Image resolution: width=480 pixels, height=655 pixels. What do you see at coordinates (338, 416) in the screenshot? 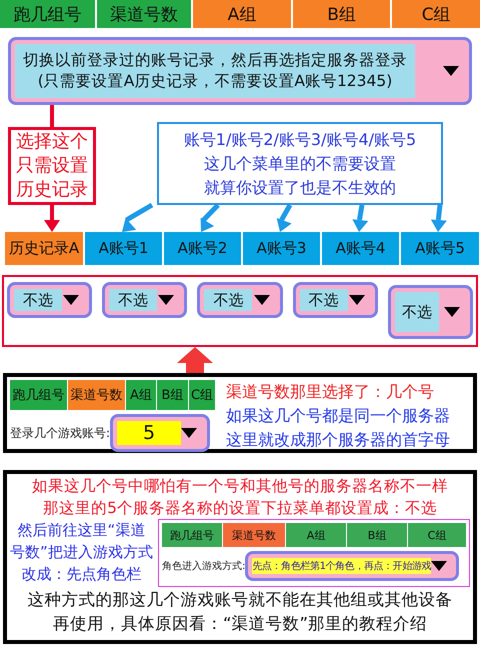
I see `note-text: 如果这几个号都是同一个服务器` at bounding box center [338, 416].